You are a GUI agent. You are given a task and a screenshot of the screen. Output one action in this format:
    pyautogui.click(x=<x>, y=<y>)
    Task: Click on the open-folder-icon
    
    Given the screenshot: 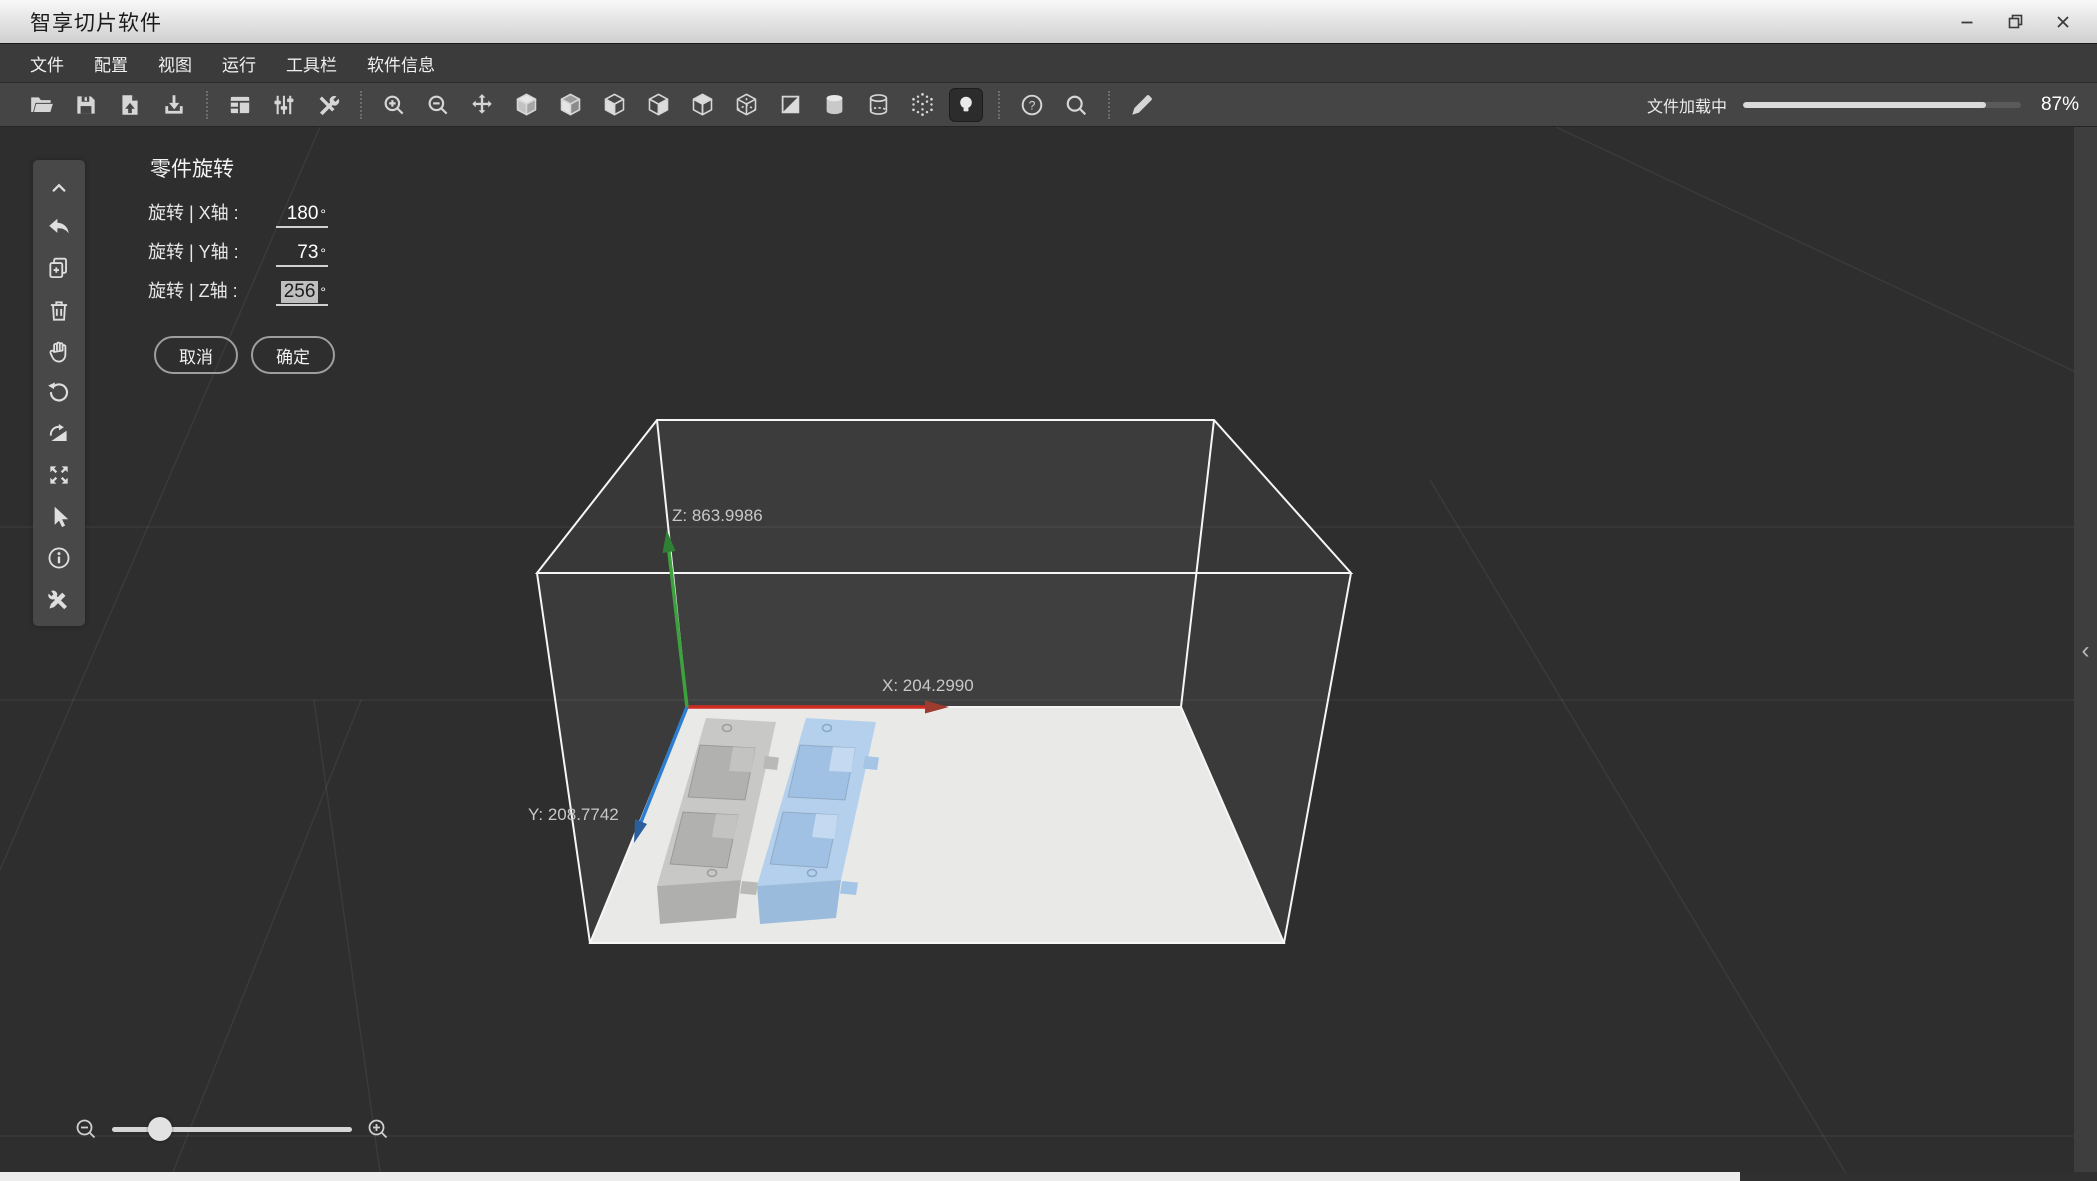 What is the action you would take?
    pyautogui.click(x=42, y=104)
    